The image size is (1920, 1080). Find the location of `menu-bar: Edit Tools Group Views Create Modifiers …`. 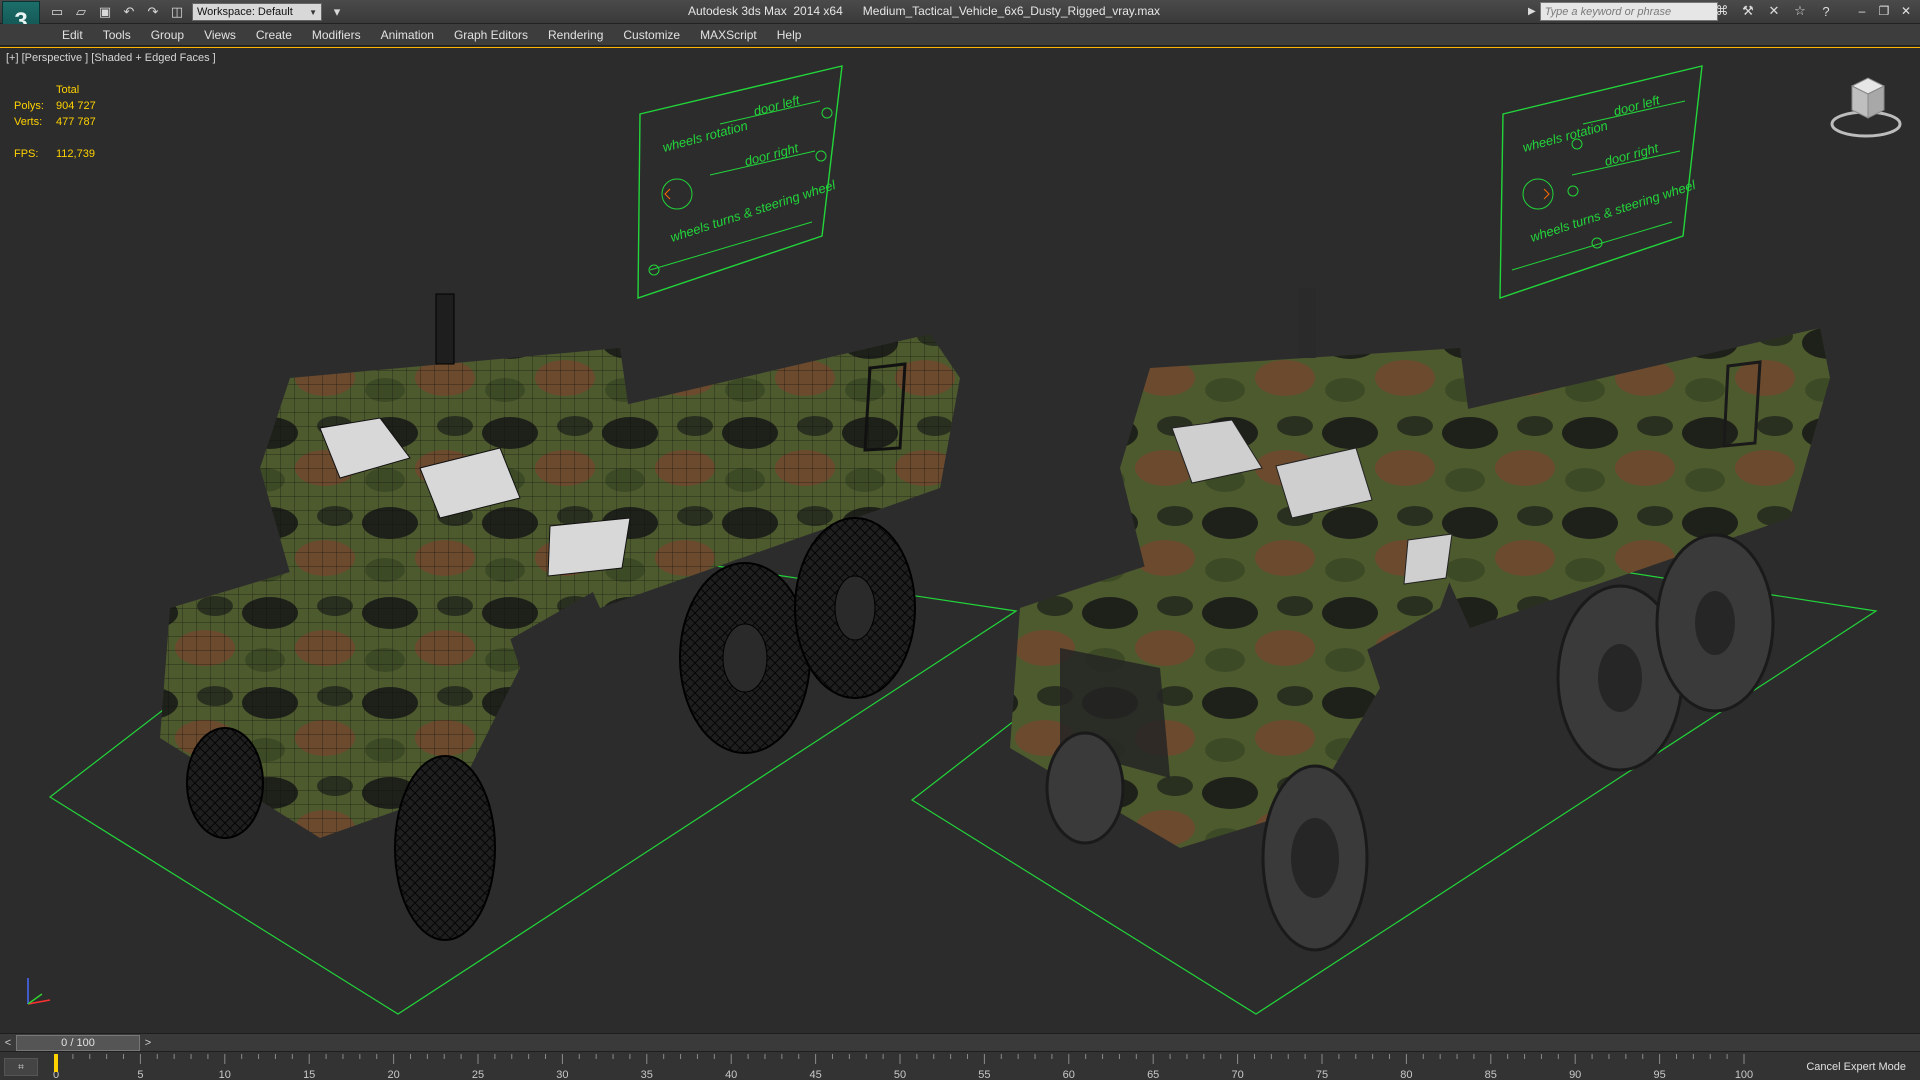

menu-bar: Edit Tools Group Views Create Modifiers … is located at coordinates (960, 35).